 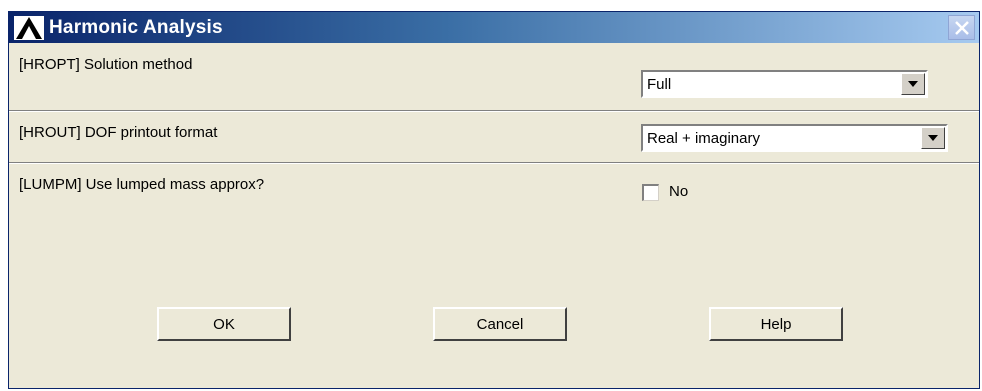 I want to click on close-icon, so click(x=961, y=28).